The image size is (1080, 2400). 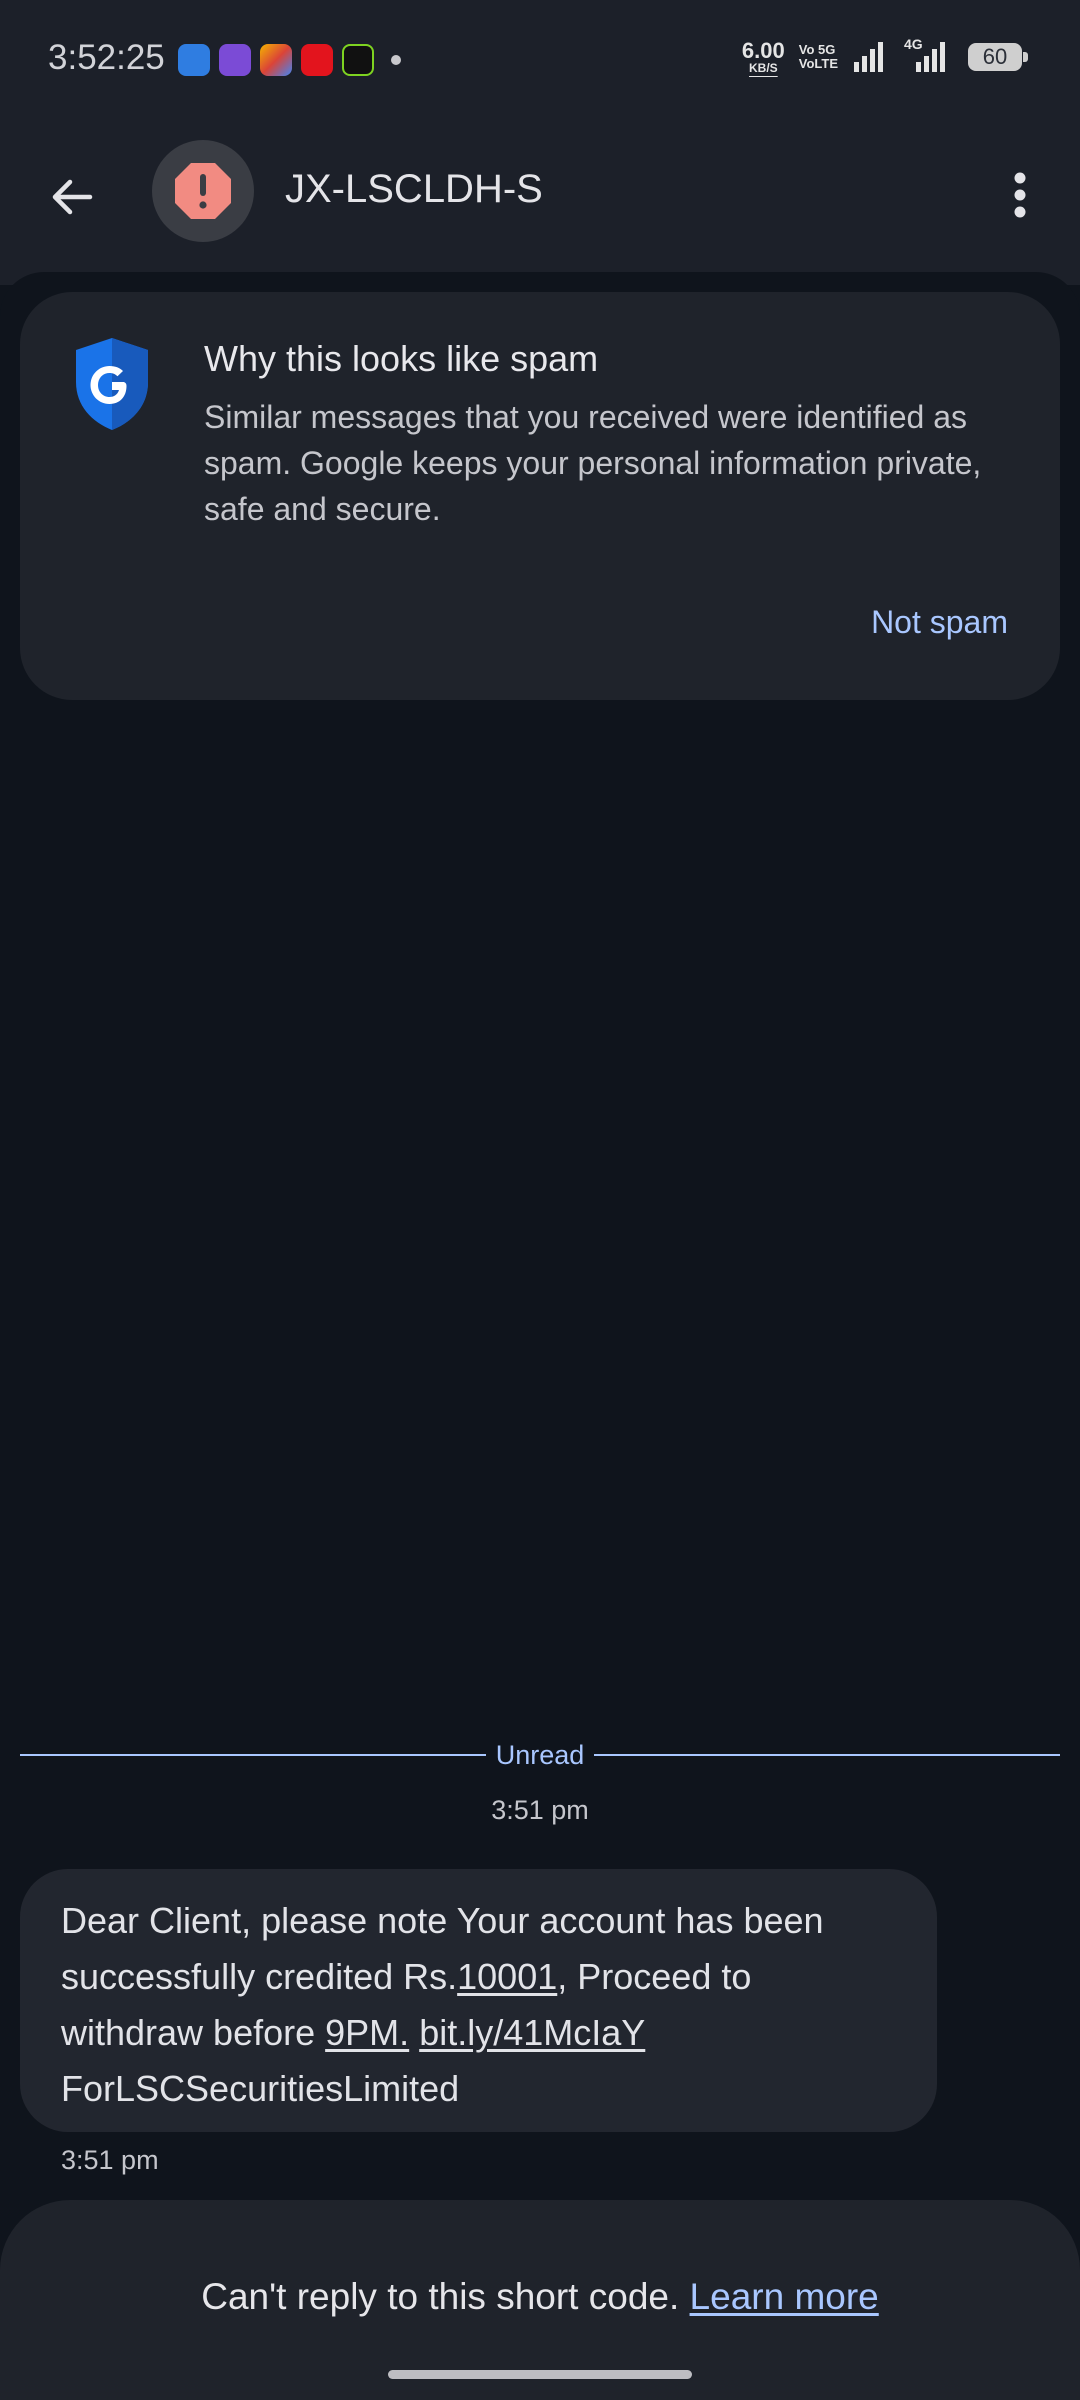 What do you see at coordinates (540, 62) in the screenshot?
I see `status-bar: 3:52:25 6.00 KB/S Vo 5G VoLTE 4G 60` at bounding box center [540, 62].